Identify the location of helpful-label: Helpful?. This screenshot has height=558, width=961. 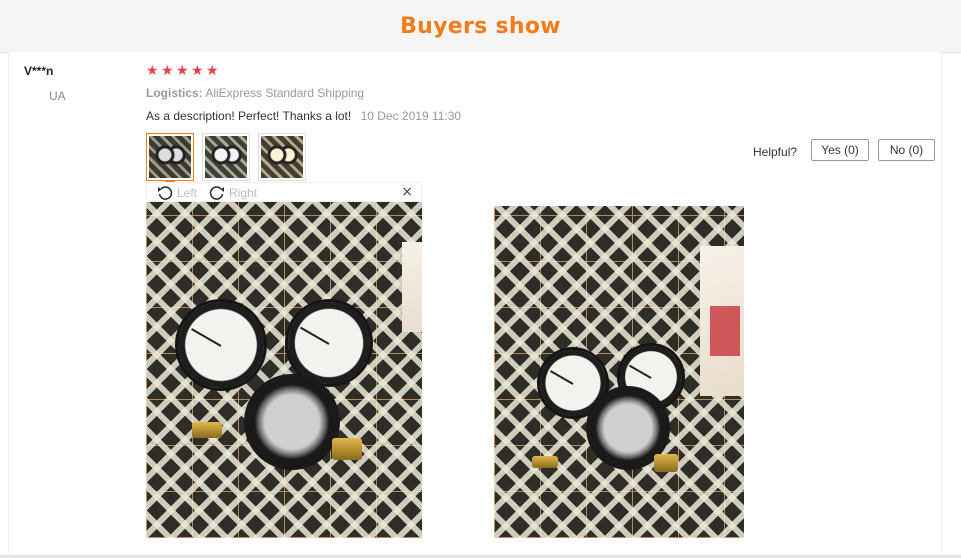
(775, 152).